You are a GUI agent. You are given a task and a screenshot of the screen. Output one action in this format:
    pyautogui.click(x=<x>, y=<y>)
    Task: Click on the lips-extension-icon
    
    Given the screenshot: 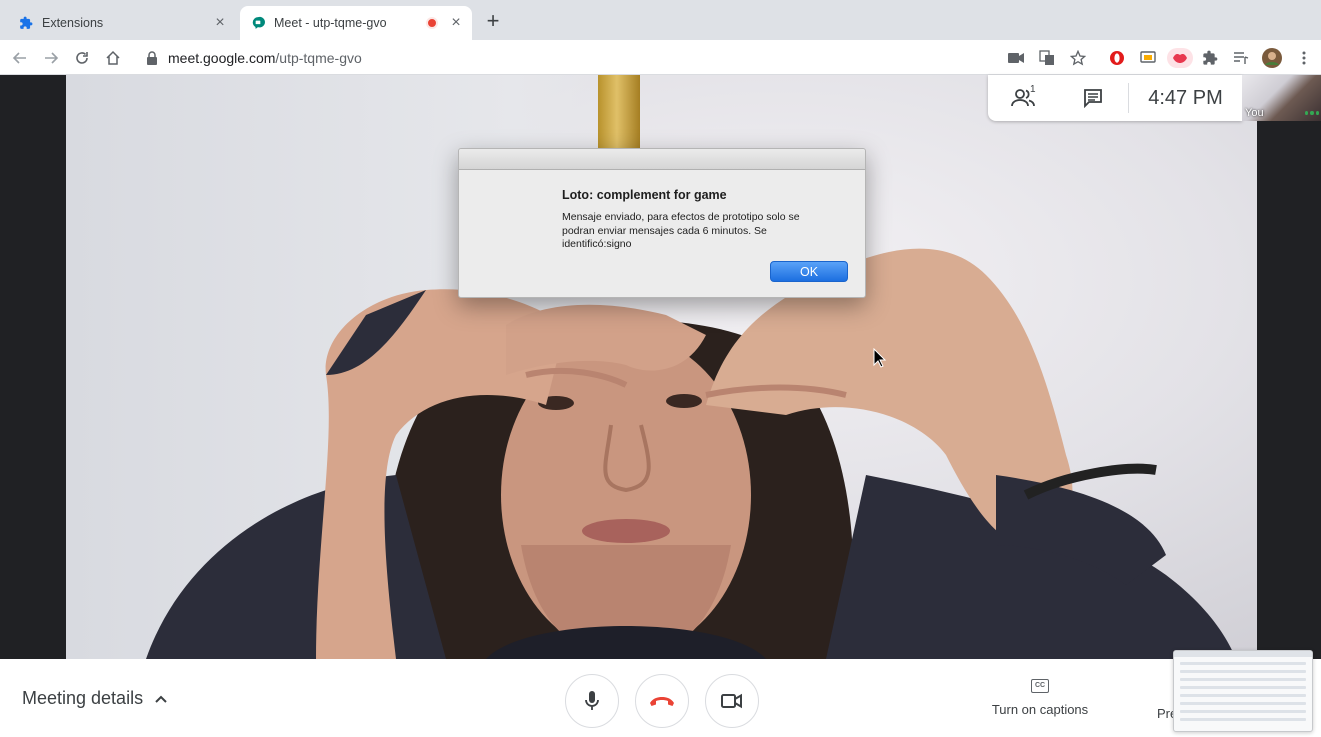 What is the action you would take?
    pyautogui.click(x=1180, y=58)
    